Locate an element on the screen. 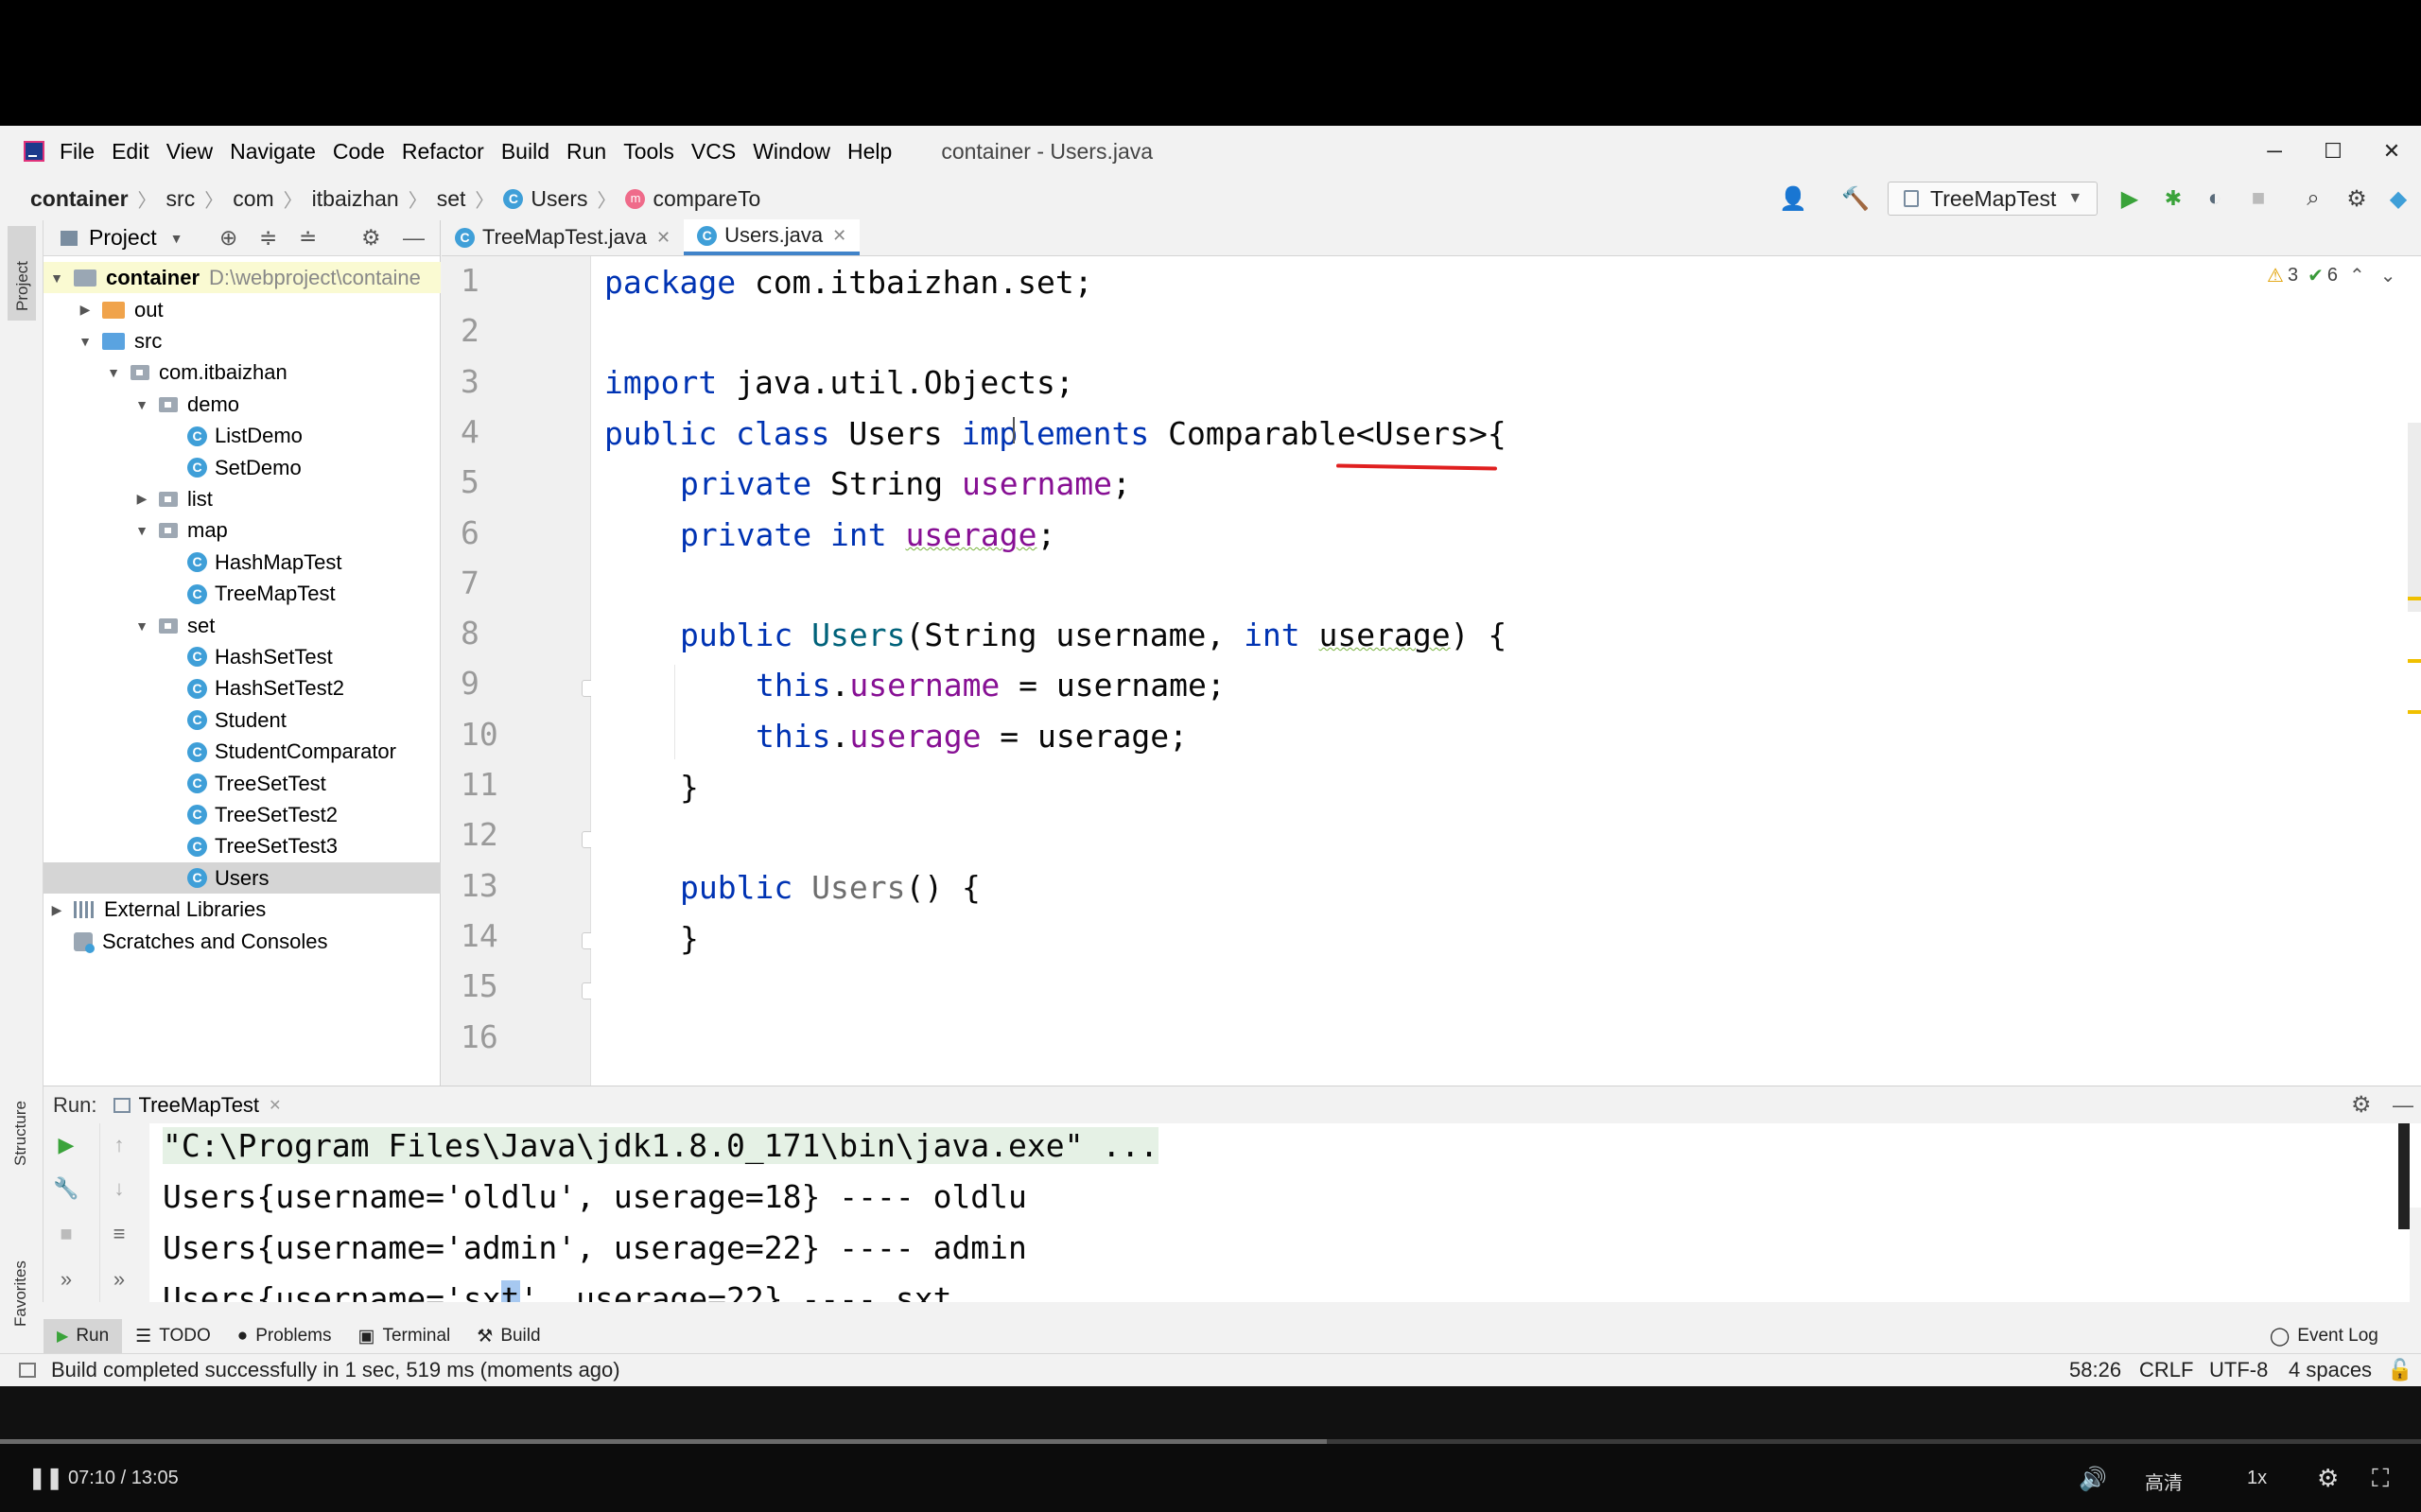 The width and height of the screenshot is (2421, 1512). run-configuration-select: TreeMapTest ▼ is located at coordinates (1993, 199).